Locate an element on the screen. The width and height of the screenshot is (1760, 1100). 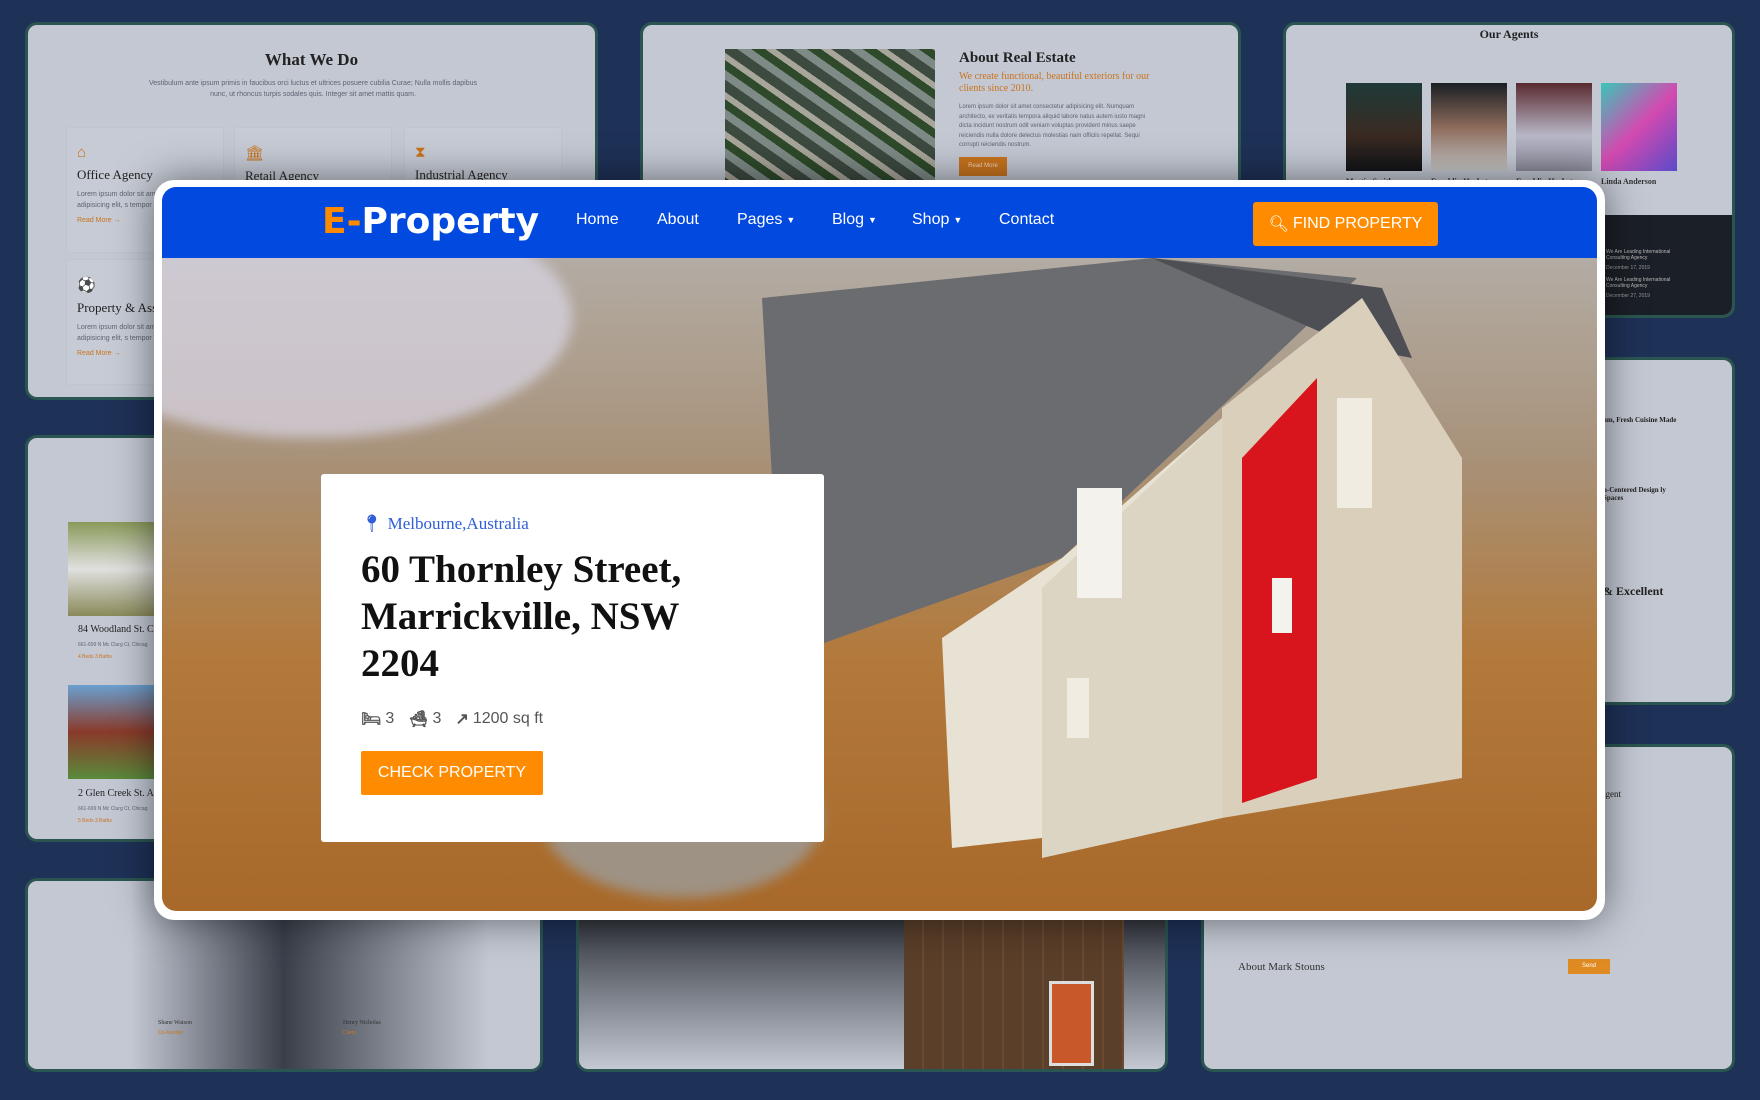
testimonial-name: Henry Nicholas is located at coordinates (362, 1023).